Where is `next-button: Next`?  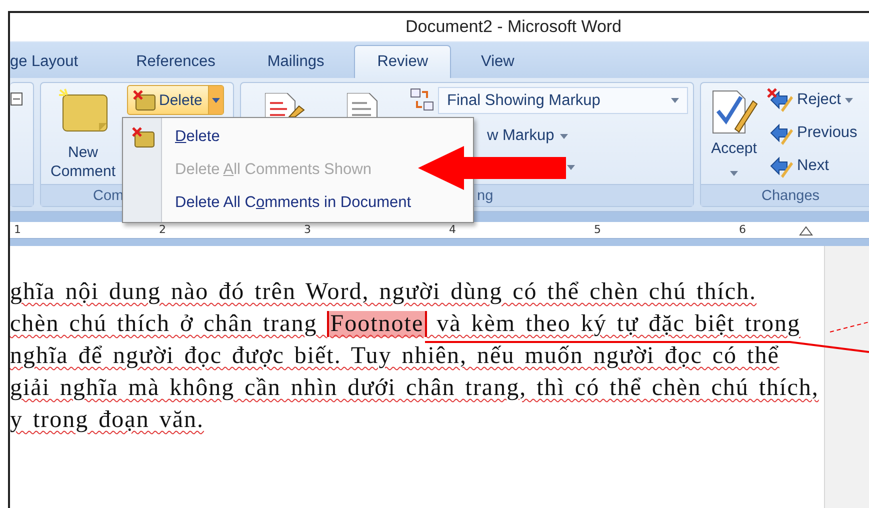 next-button: Next is located at coordinates (812, 166).